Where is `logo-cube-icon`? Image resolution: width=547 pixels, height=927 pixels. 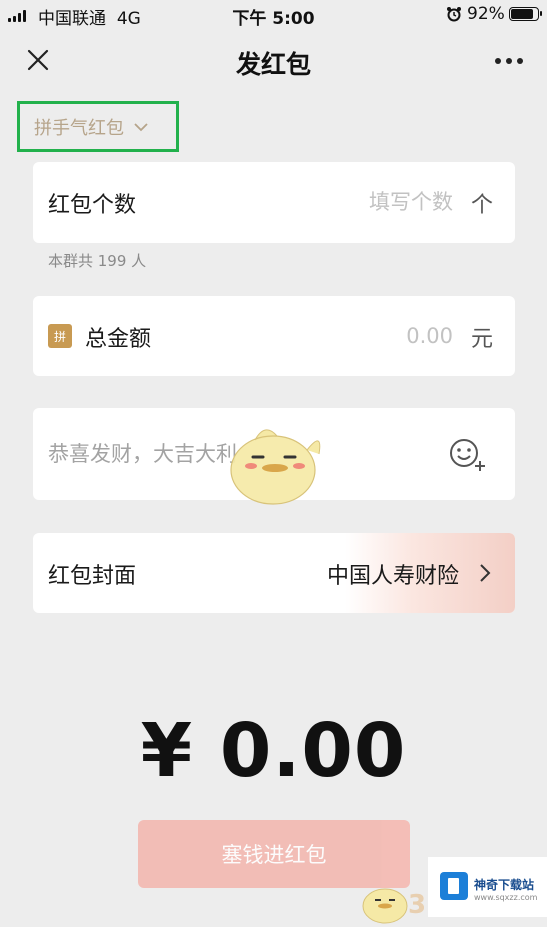 logo-cube-icon is located at coordinates (454, 886).